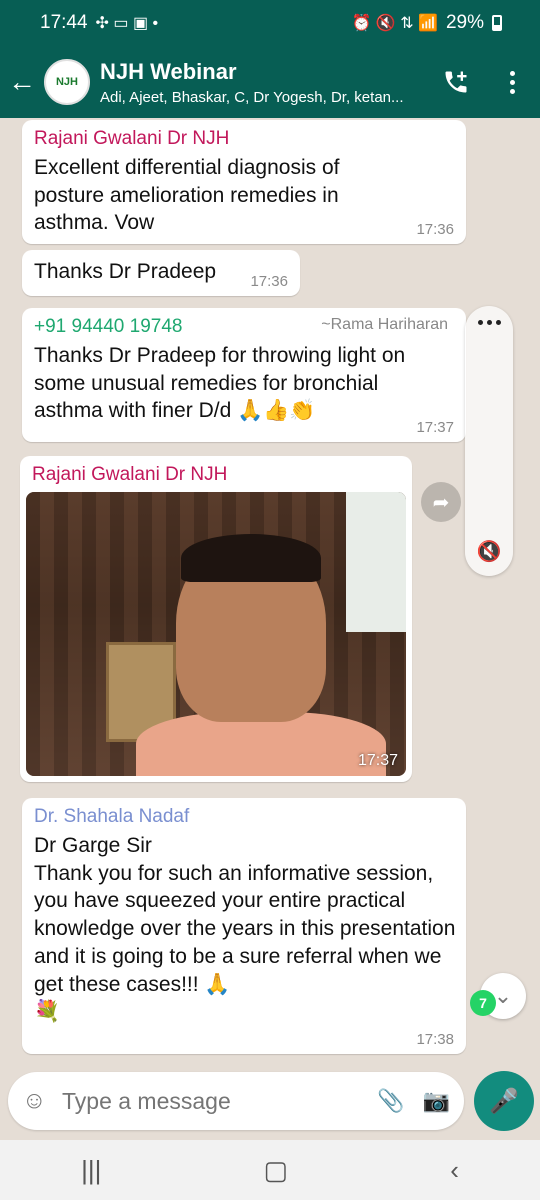  Describe the element at coordinates (112, 816) in the screenshot. I see `message-sender: Dr. Shahala Nadaf` at that location.